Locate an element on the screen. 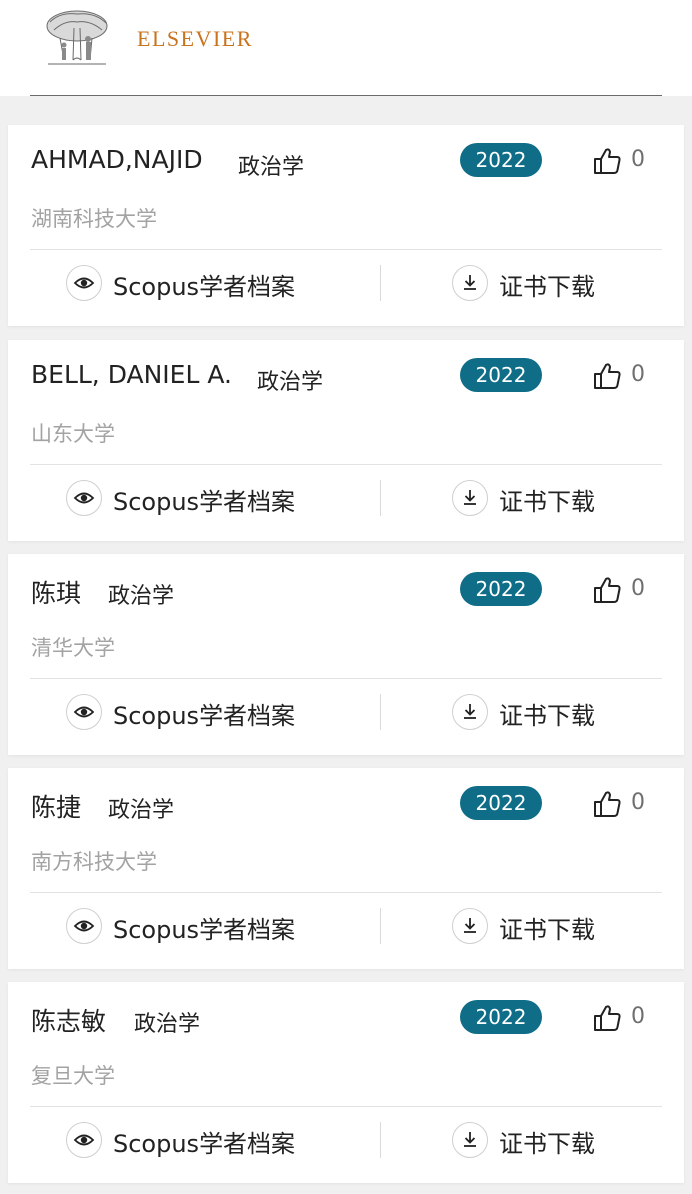 This screenshot has height=1194, width=692. header-divider is located at coordinates (346, 95).